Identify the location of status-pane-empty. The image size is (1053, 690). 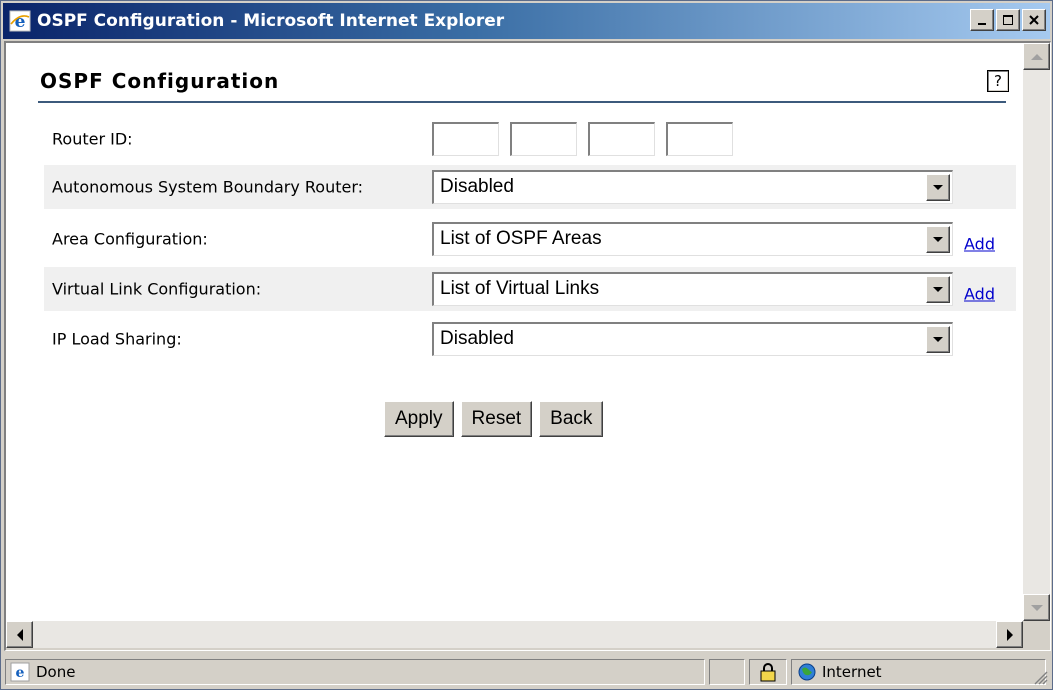
(727, 672).